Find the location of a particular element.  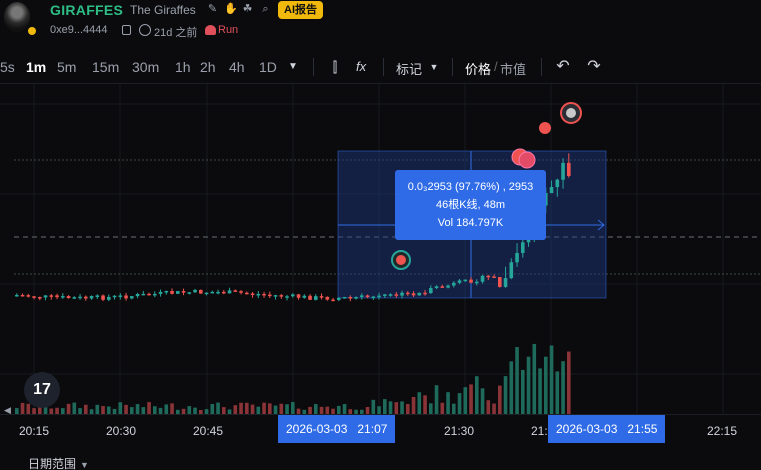

timeframe-1h: 1h is located at coordinates (183, 67).